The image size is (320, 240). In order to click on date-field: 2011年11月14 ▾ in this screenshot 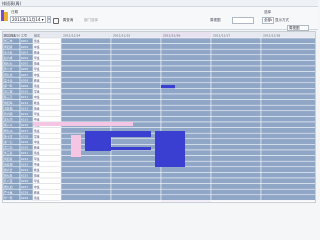, I will do `click(28, 19)`.